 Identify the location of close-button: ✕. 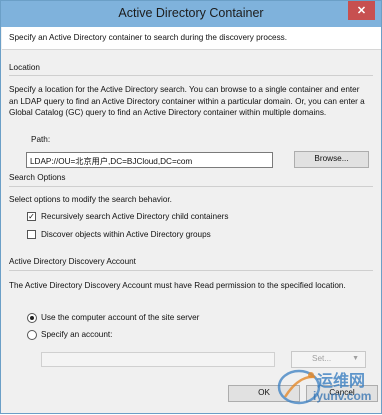
(361, 10).